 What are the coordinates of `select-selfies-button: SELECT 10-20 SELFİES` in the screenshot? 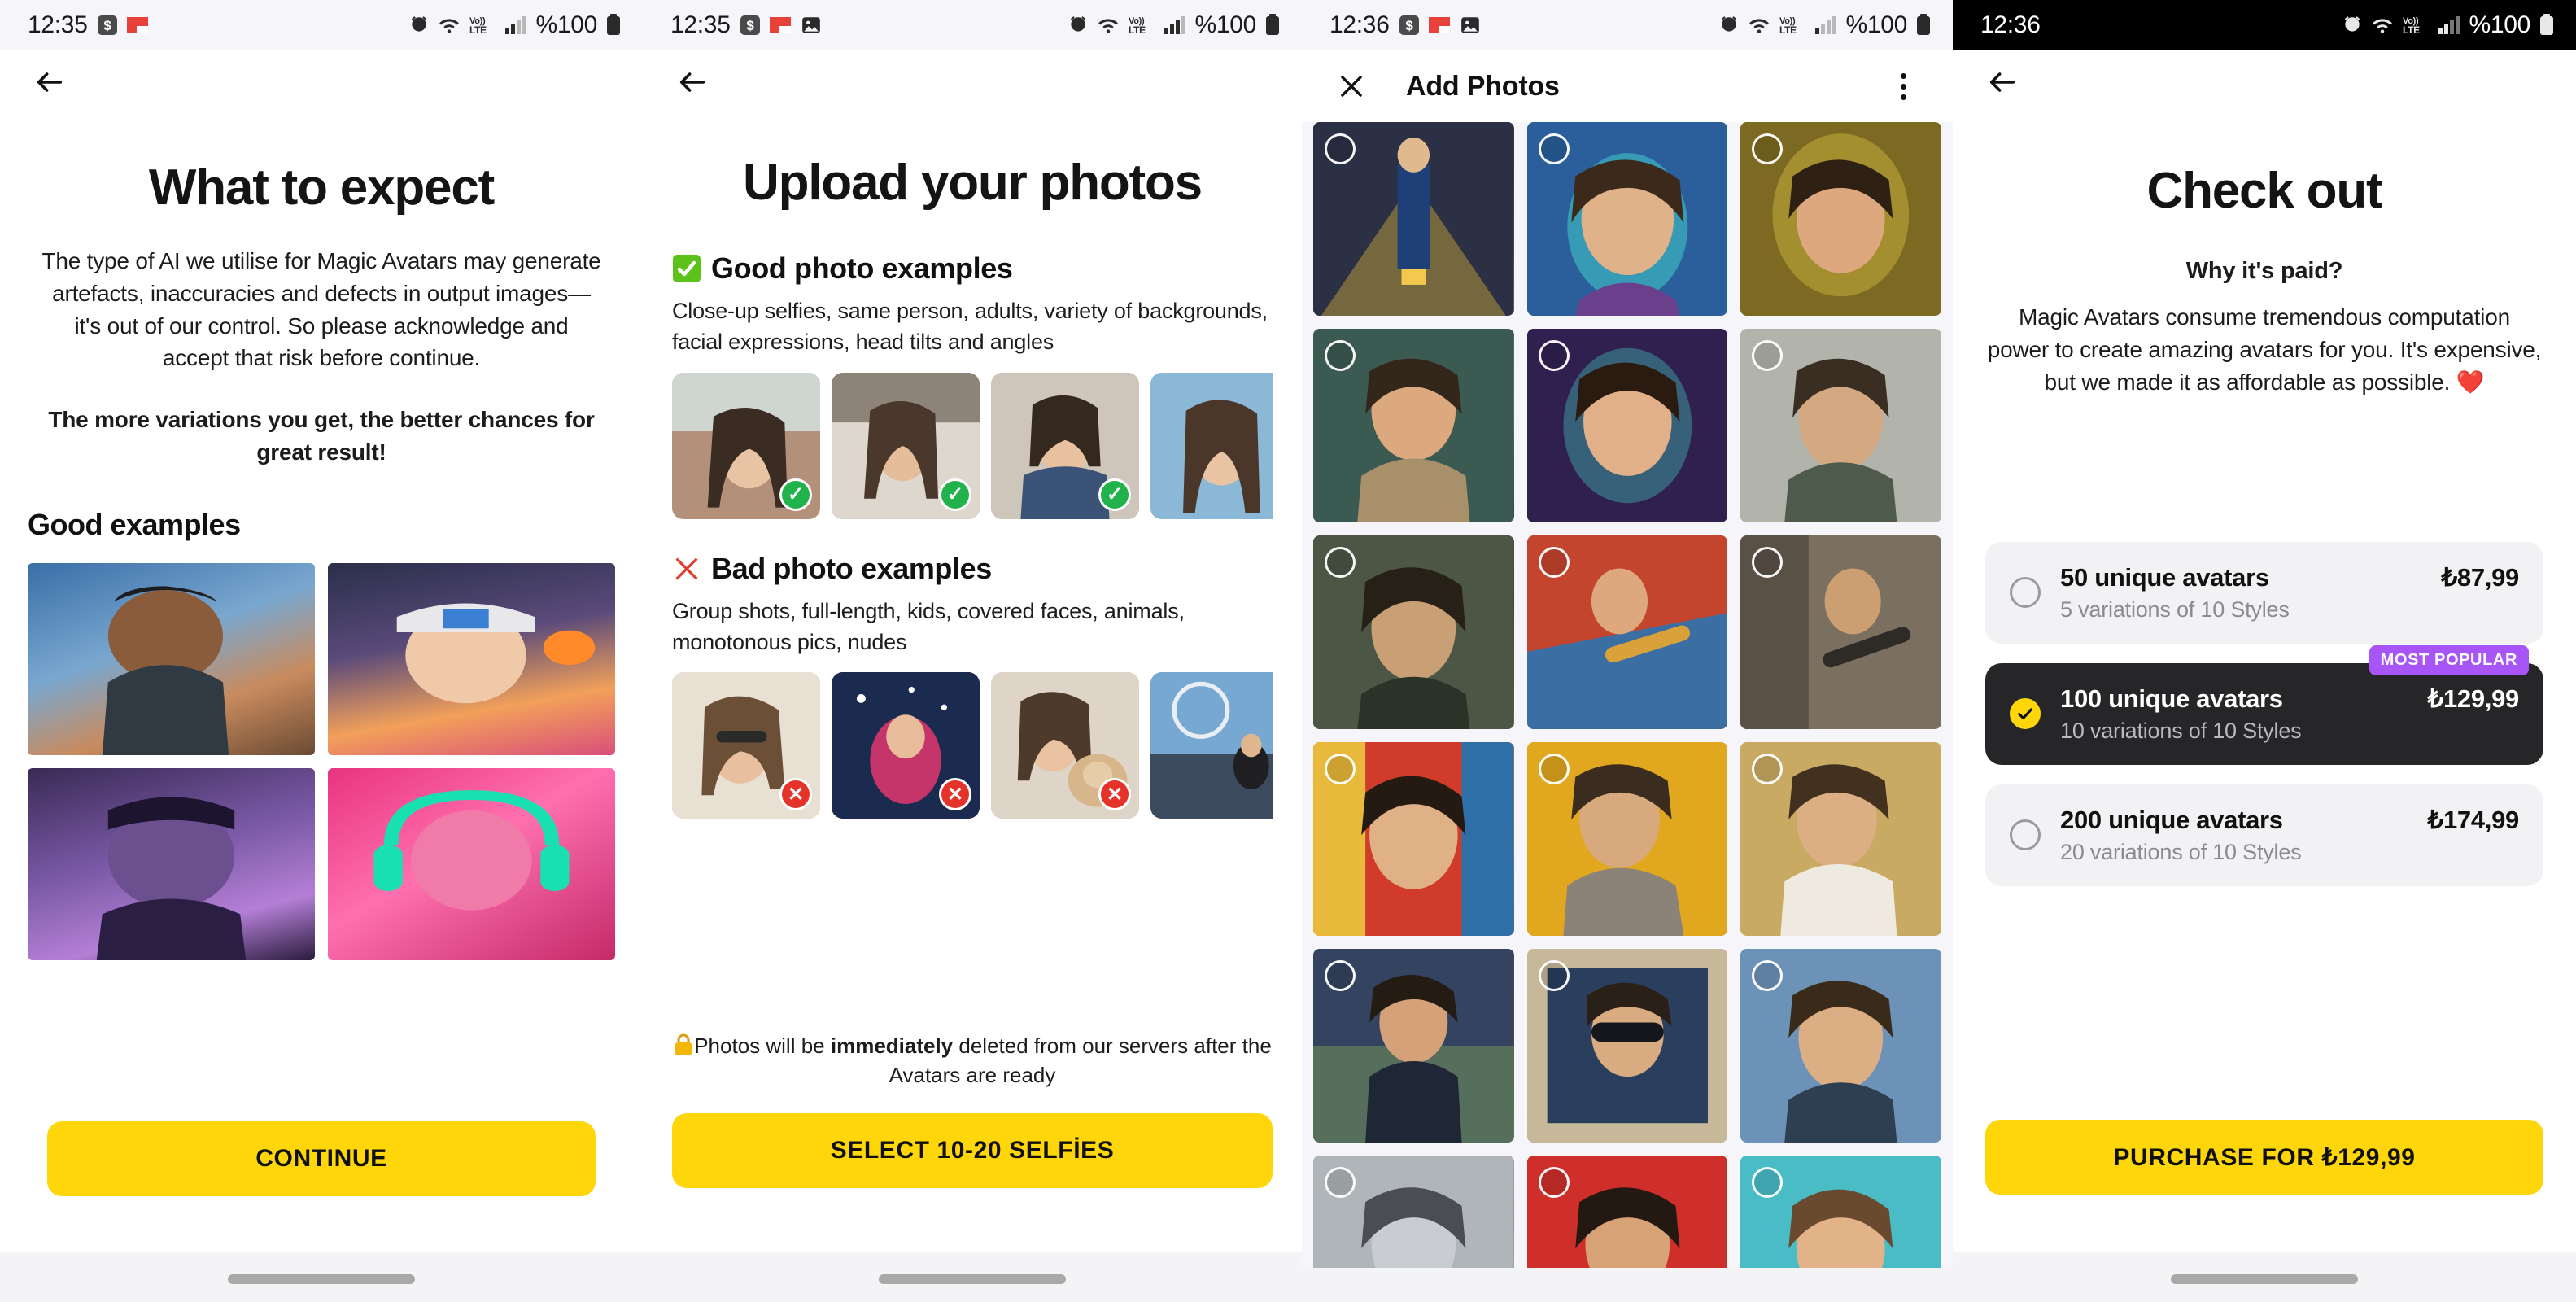 It's located at (972, 1150).